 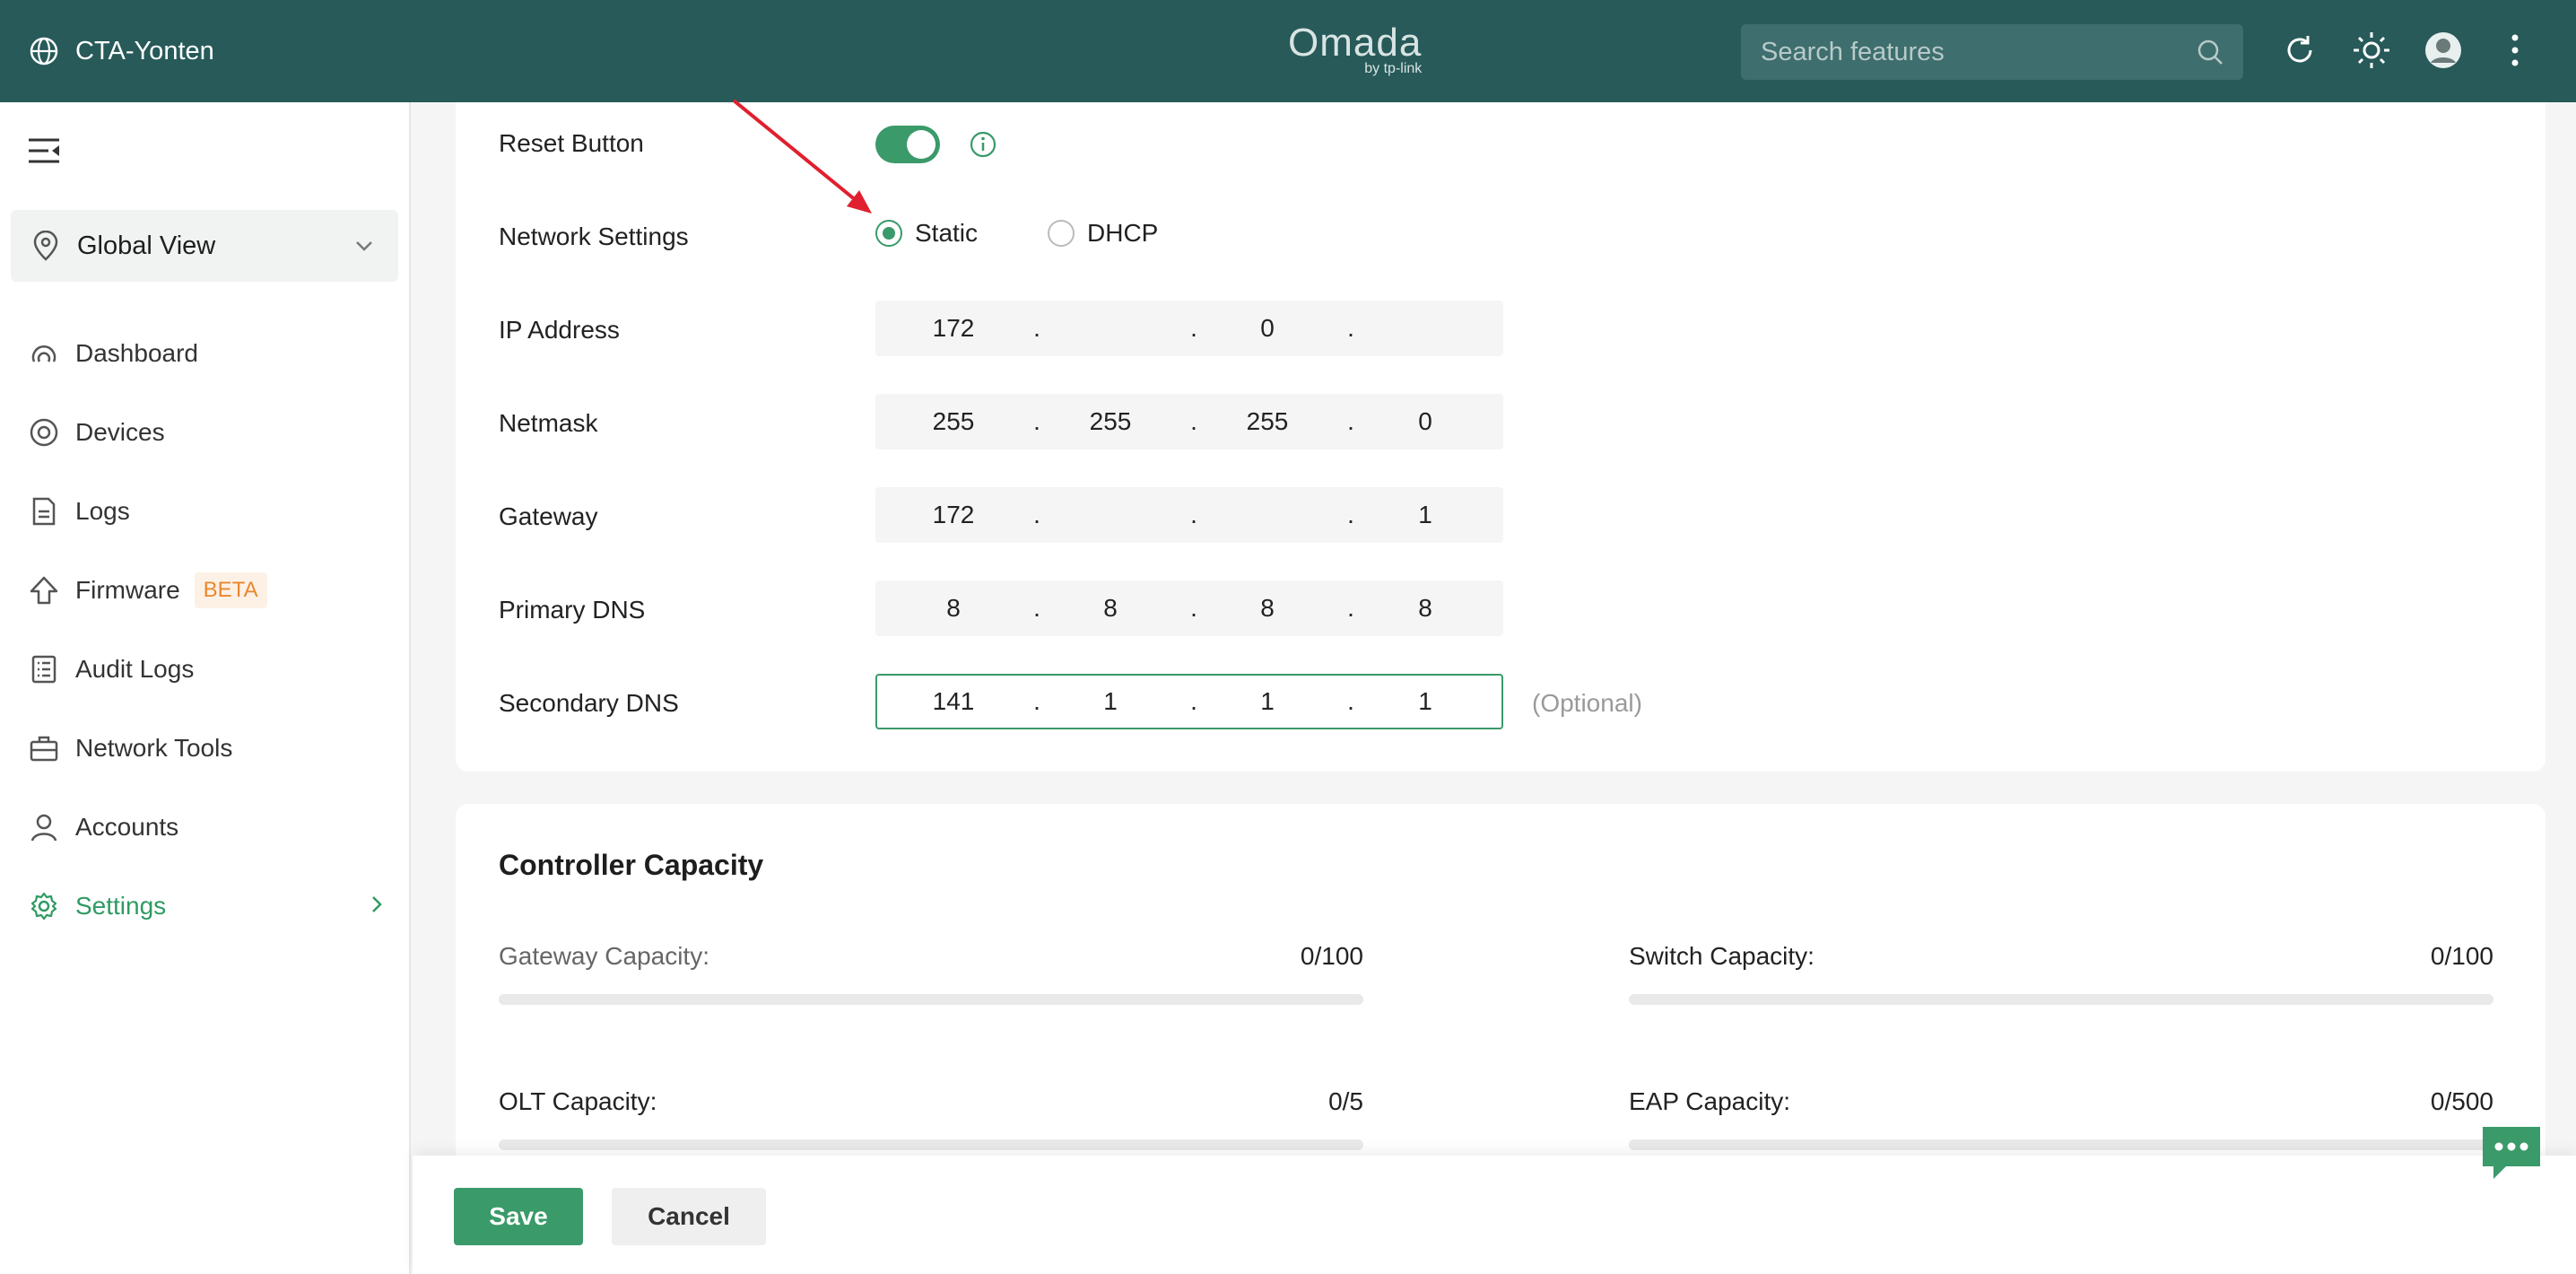 What do you see at coordinates (953, 608) in the screenshot?
I see `primary-dns-octet-1: 8` at bounding box center [953, 608].